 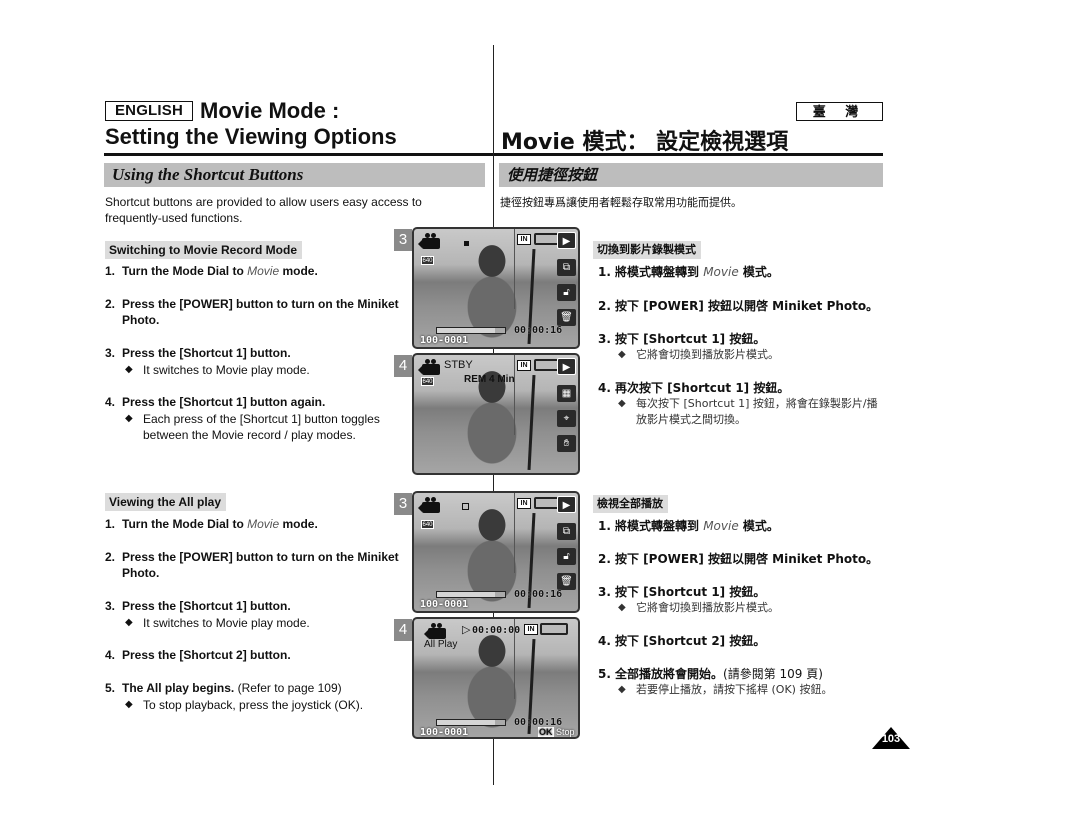 What do you see at coordinates (211, 271) in the screenshot?
I see `record-step-1-en: 1. Turn the Mode Dial to Movie mode.` at bounding box center [211, 271].